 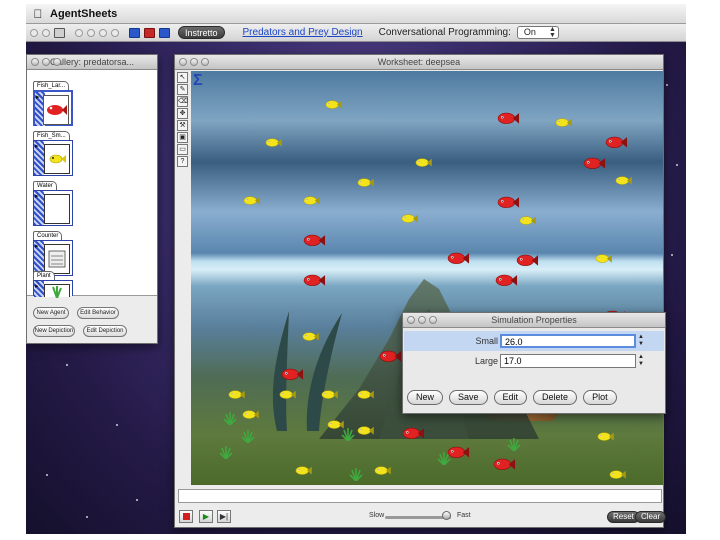 I want to click on cut-icon, so click(x=79, y=32).